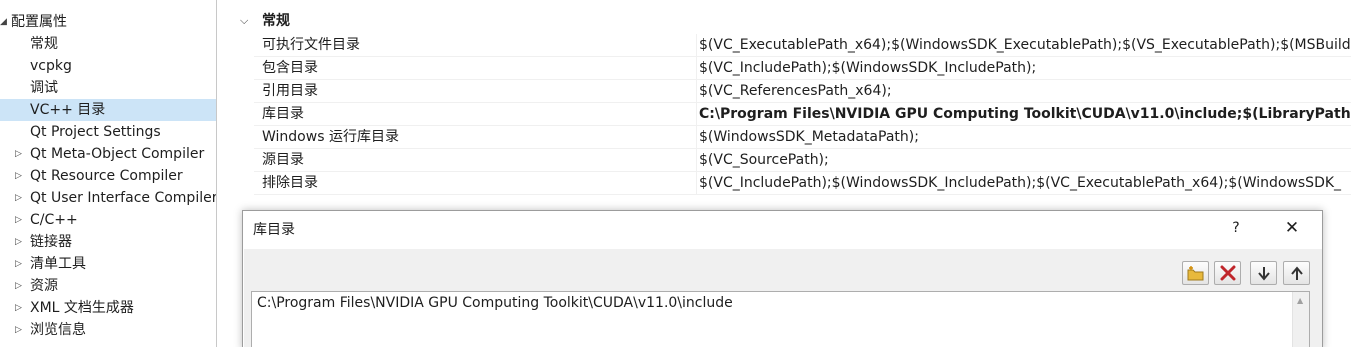 This screenshot has width=1351, height=347. I want to click on property-name: 可执行文件目录, so click(311, 45).